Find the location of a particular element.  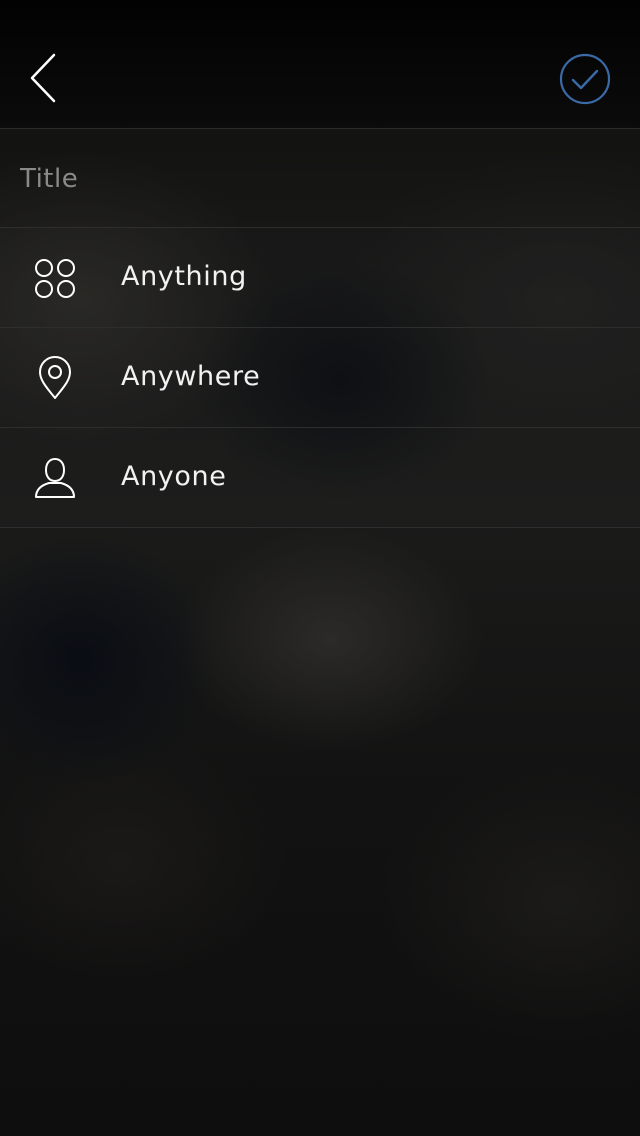

menu-item-label: Anything is located at coordinates (184, 276).